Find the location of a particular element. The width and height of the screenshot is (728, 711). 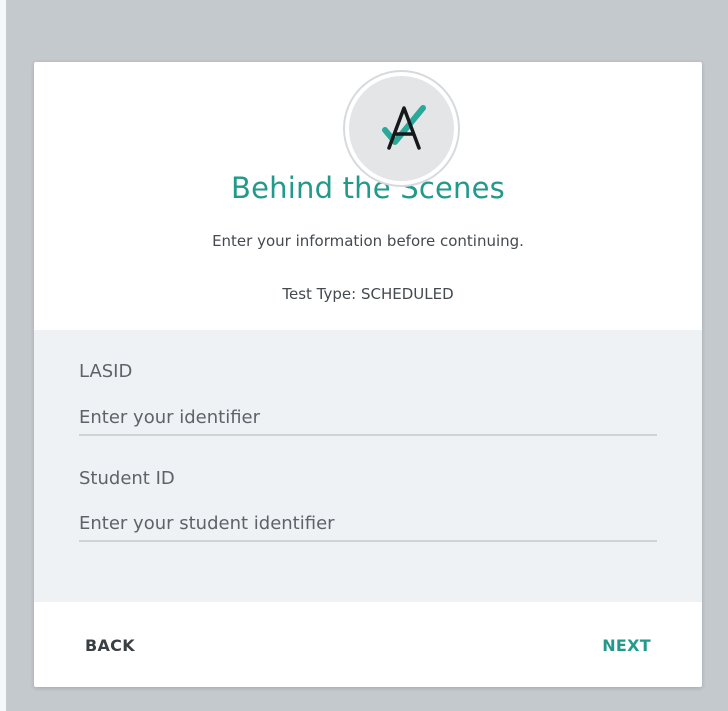

page-title: Behind the Scenes is located at coordinates (368, 188).